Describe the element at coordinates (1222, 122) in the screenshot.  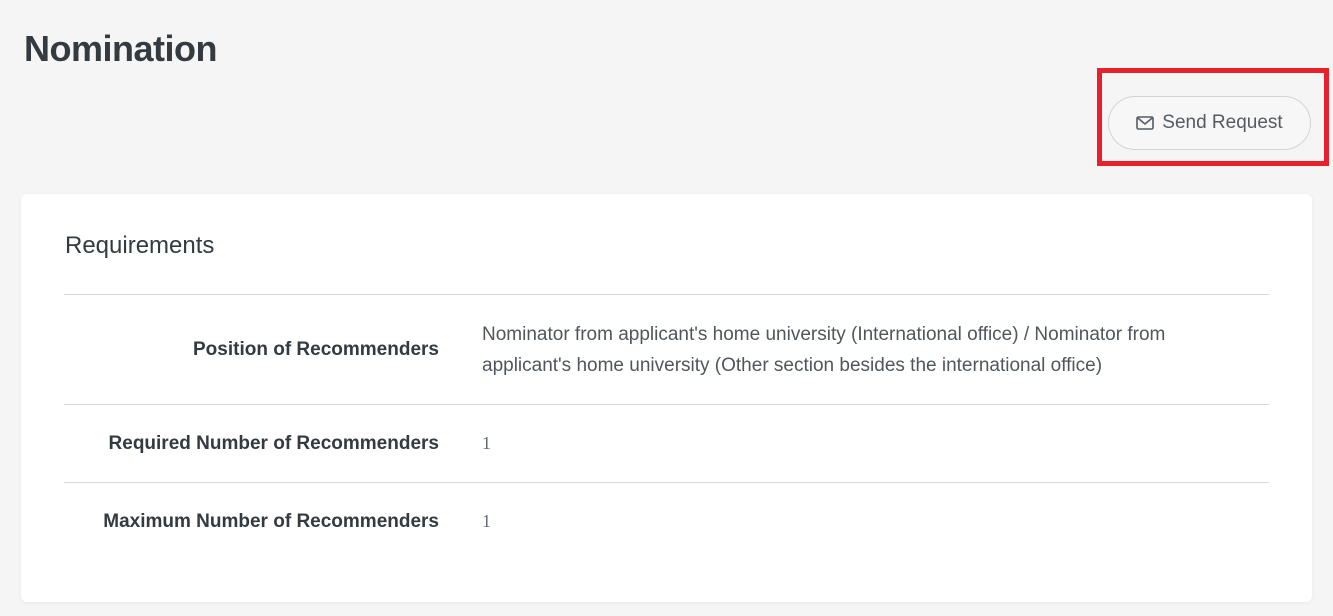
I see `send-request-label: Send Request` at that location.